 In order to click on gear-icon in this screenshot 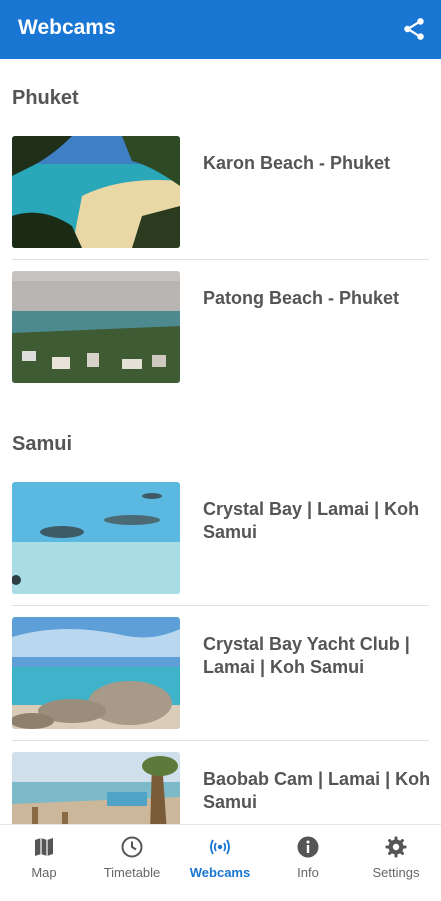, I will do `click(396, 847)`.